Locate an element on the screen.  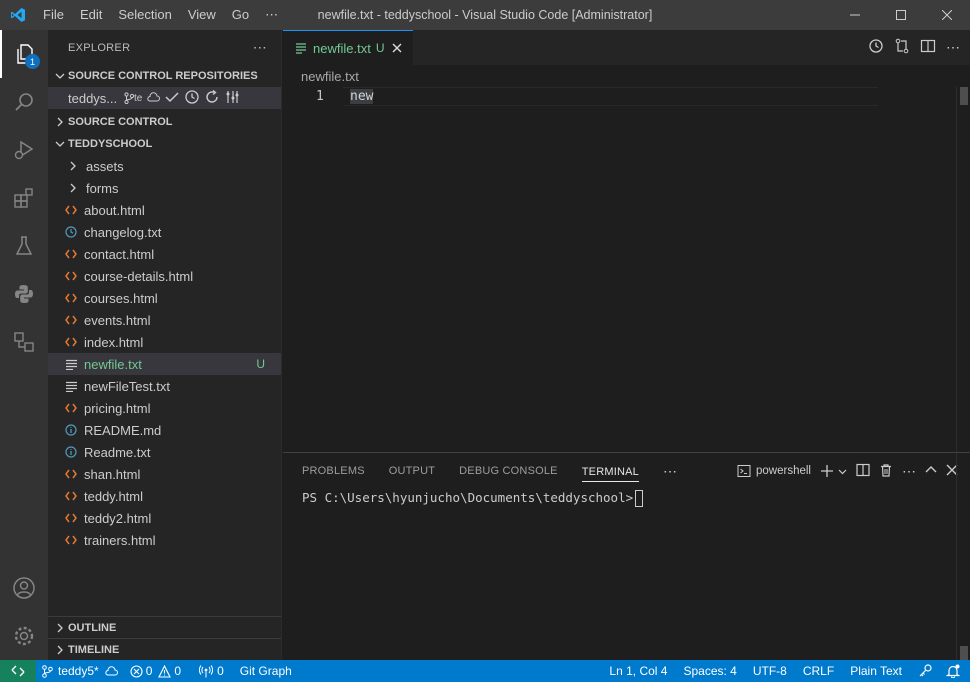
branch-name: teddy5* is located at coordinates (78, 671).